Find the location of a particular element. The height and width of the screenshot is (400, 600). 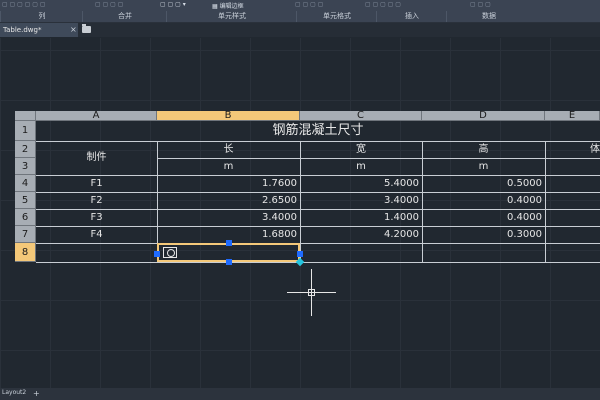

table-title: 钢筋混凝土尺寸 is located at coordinates (318, 131).